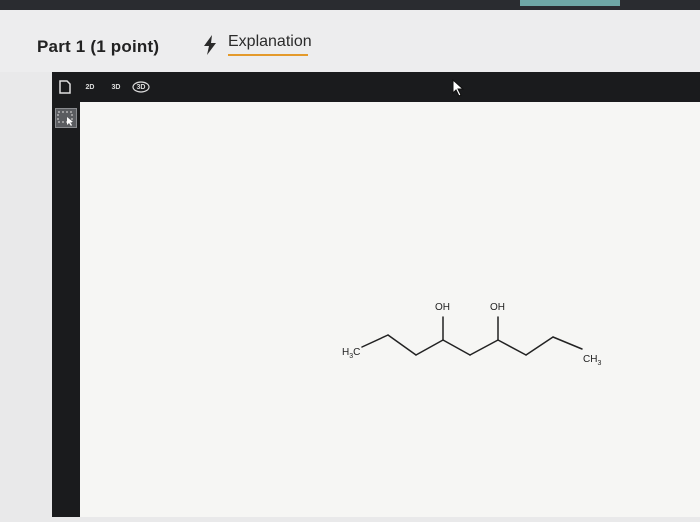 This screenshot has height=522, width=700. Describe the element at coordinates (512, 347) in the screenshot. I see `bond-c6-c7` at that location.